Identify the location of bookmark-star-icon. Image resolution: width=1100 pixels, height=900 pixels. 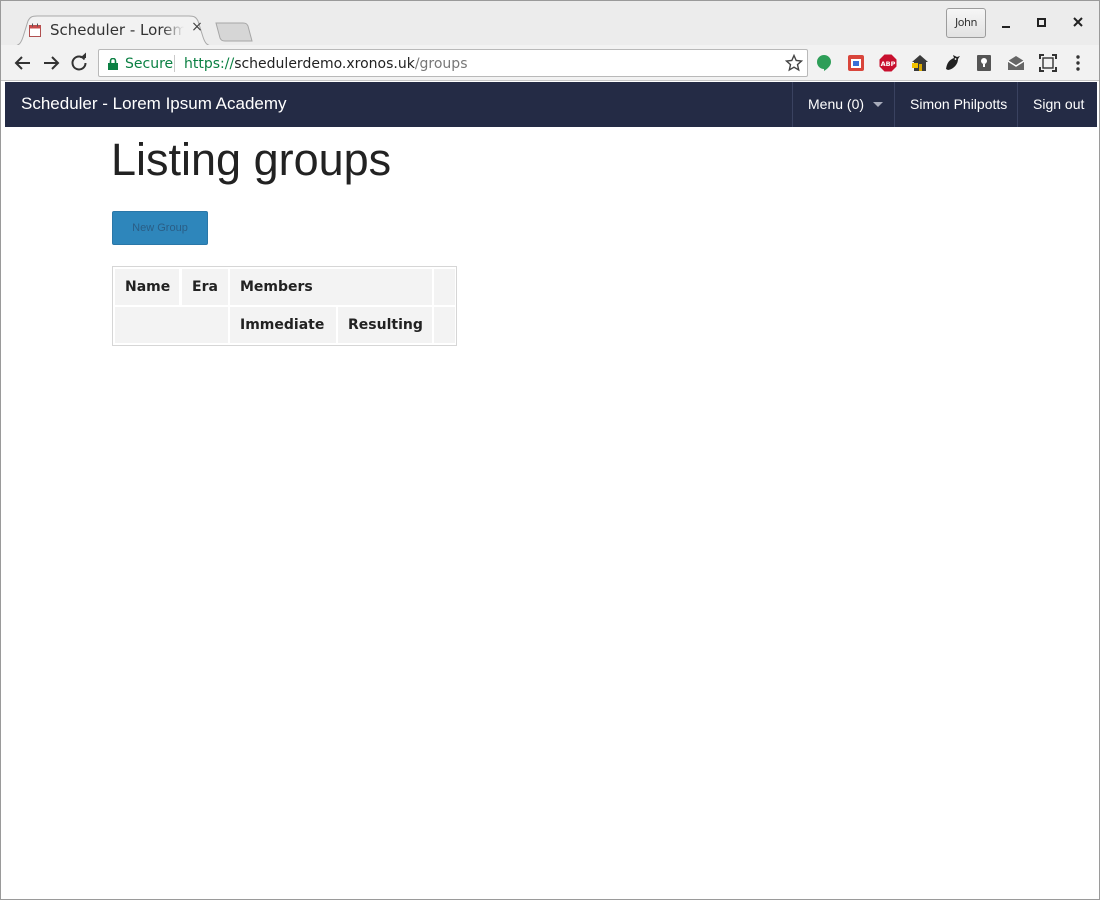
(794, 62).